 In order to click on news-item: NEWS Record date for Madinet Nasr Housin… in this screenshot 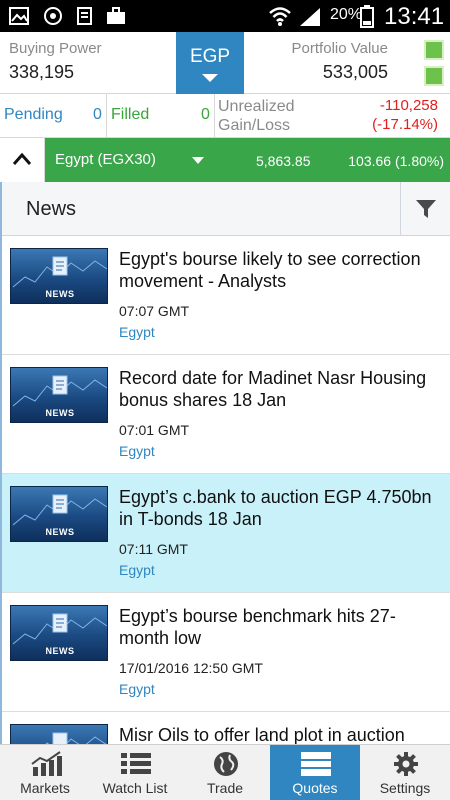, I will do `click(226, 414)`.